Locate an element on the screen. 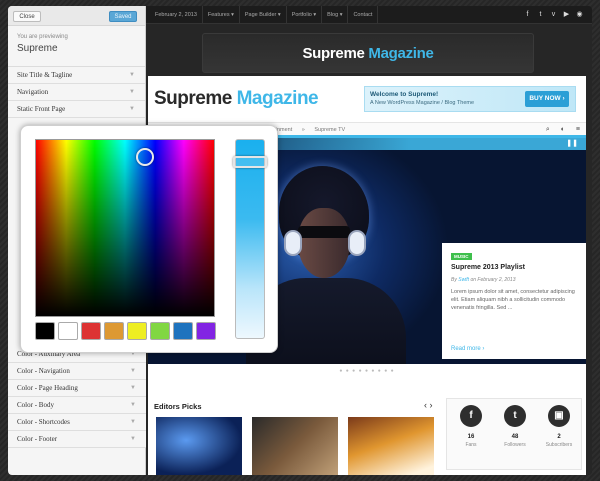 The height and width of the screenshot is (481, 600). color-saturation-field is located at coordinates (125, 228).